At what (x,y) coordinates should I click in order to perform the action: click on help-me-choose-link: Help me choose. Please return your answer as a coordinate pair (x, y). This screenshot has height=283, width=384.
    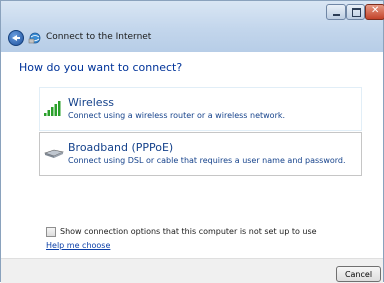
    Looking at the image, I should click on (78, 245).